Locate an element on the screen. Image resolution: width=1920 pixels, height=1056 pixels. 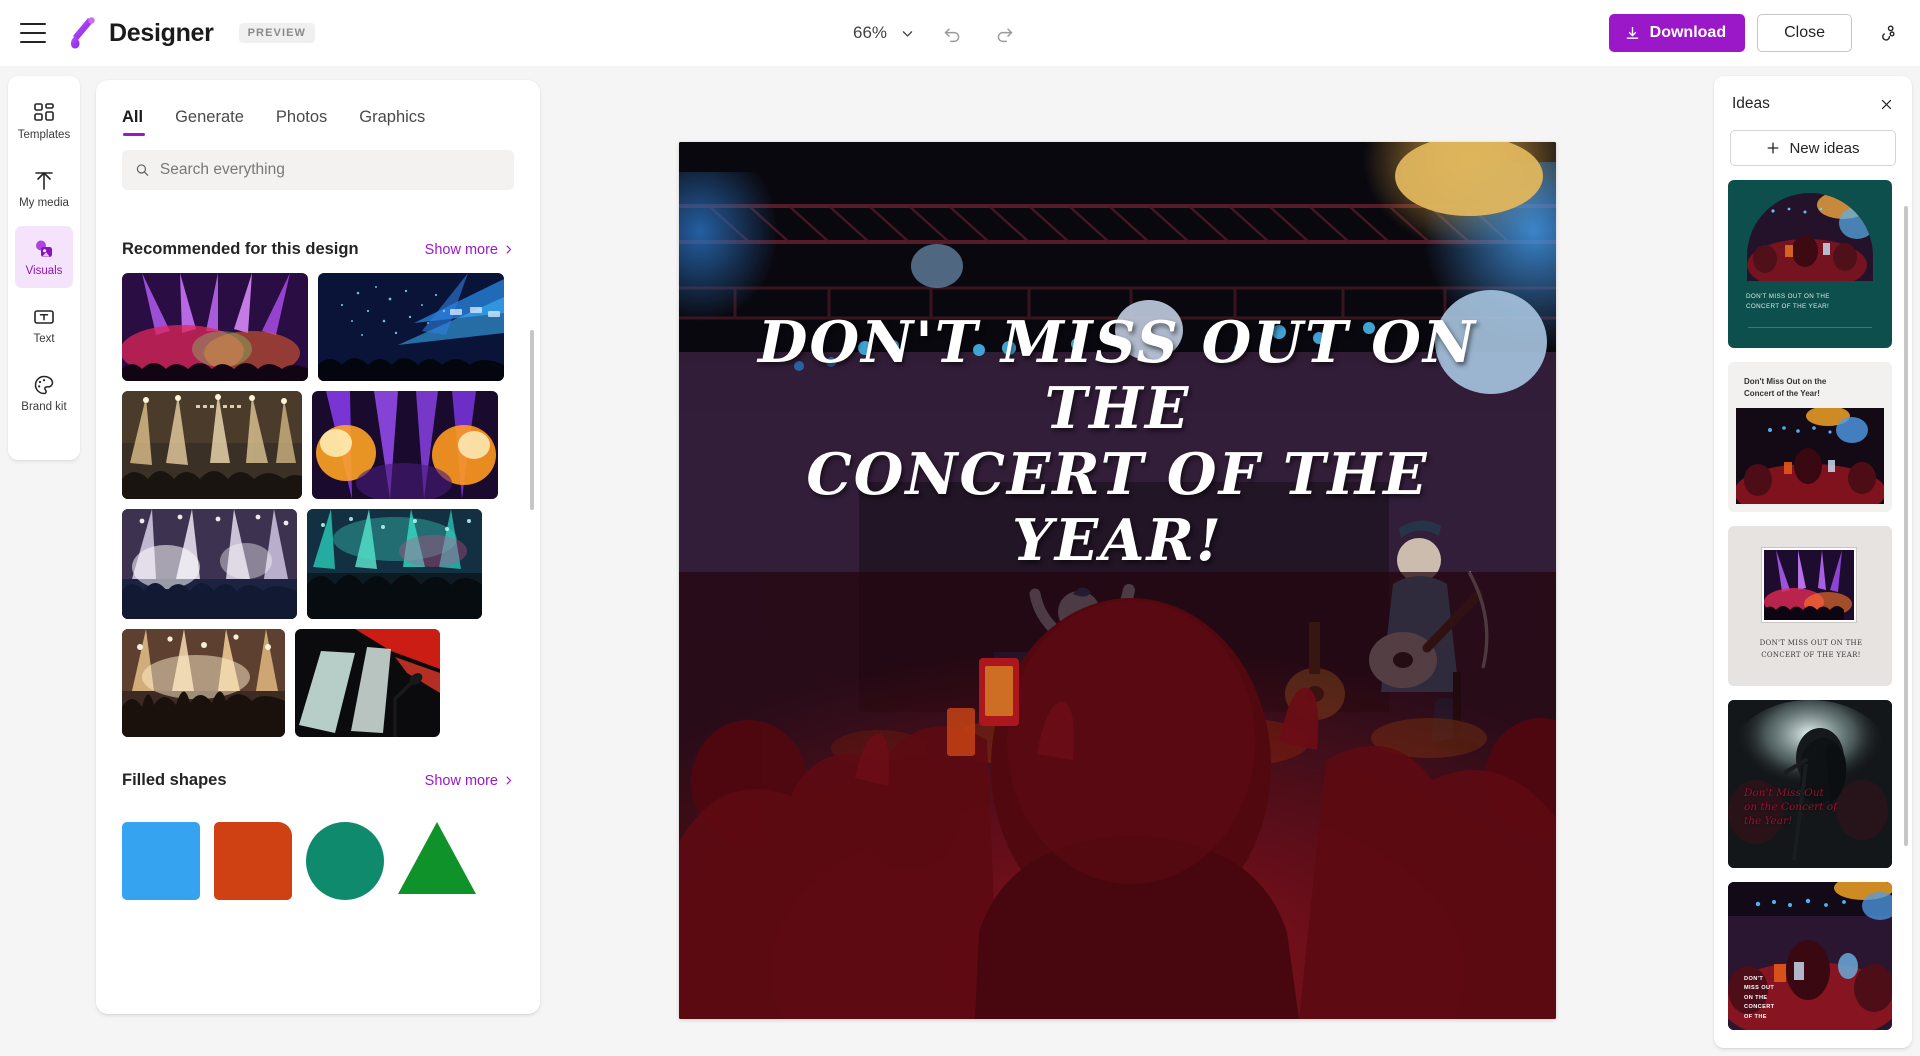
search-icon is located at coordinates (142, 170).